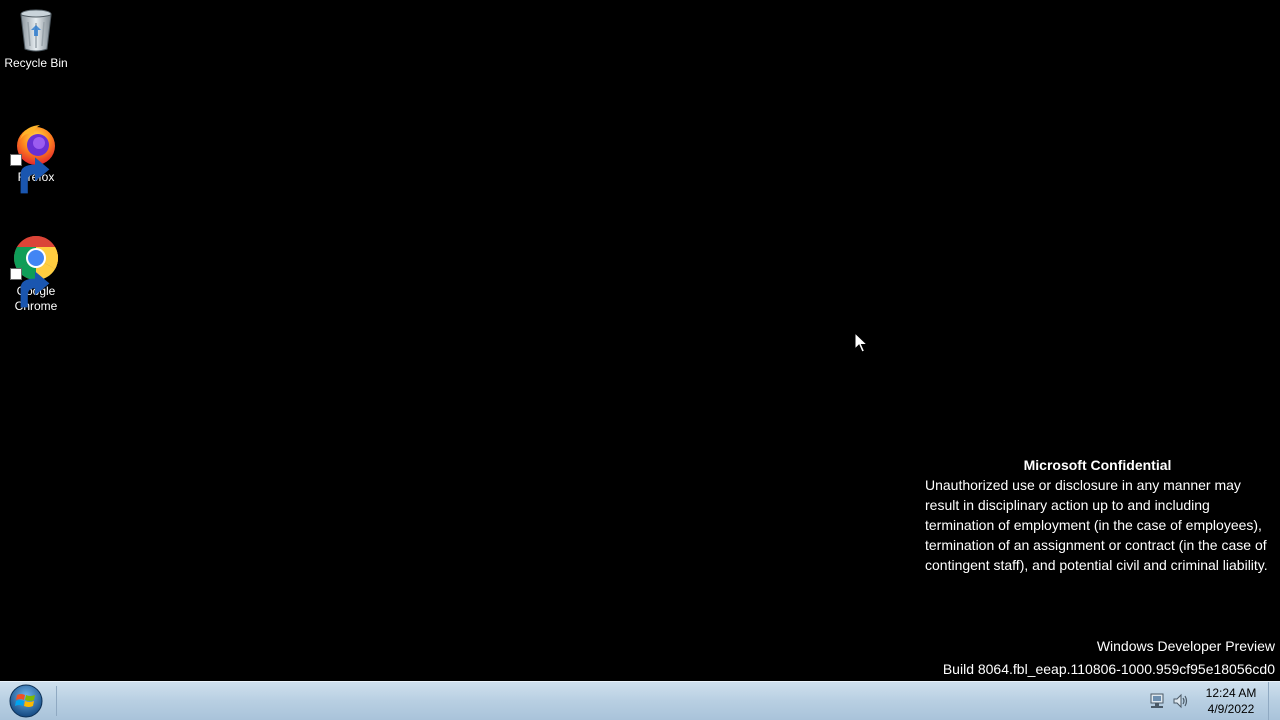 The height and width of the screenshot is (720, 1280). I want to click on system-tray: 12:24 AM 4/9/2022, so click(1214, 701).